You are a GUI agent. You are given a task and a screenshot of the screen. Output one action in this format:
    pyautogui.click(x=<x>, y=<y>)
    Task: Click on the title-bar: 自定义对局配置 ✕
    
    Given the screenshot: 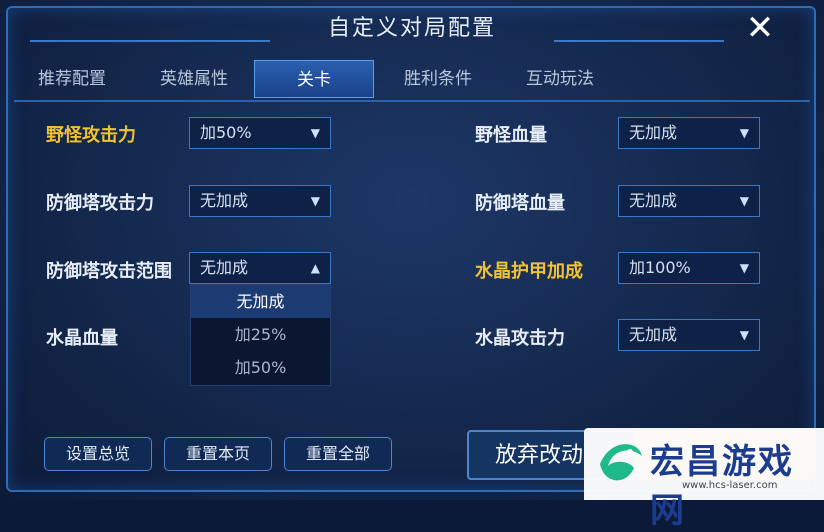 What is the action you would take?
    pyautogui.click(x=412, y=28)
    